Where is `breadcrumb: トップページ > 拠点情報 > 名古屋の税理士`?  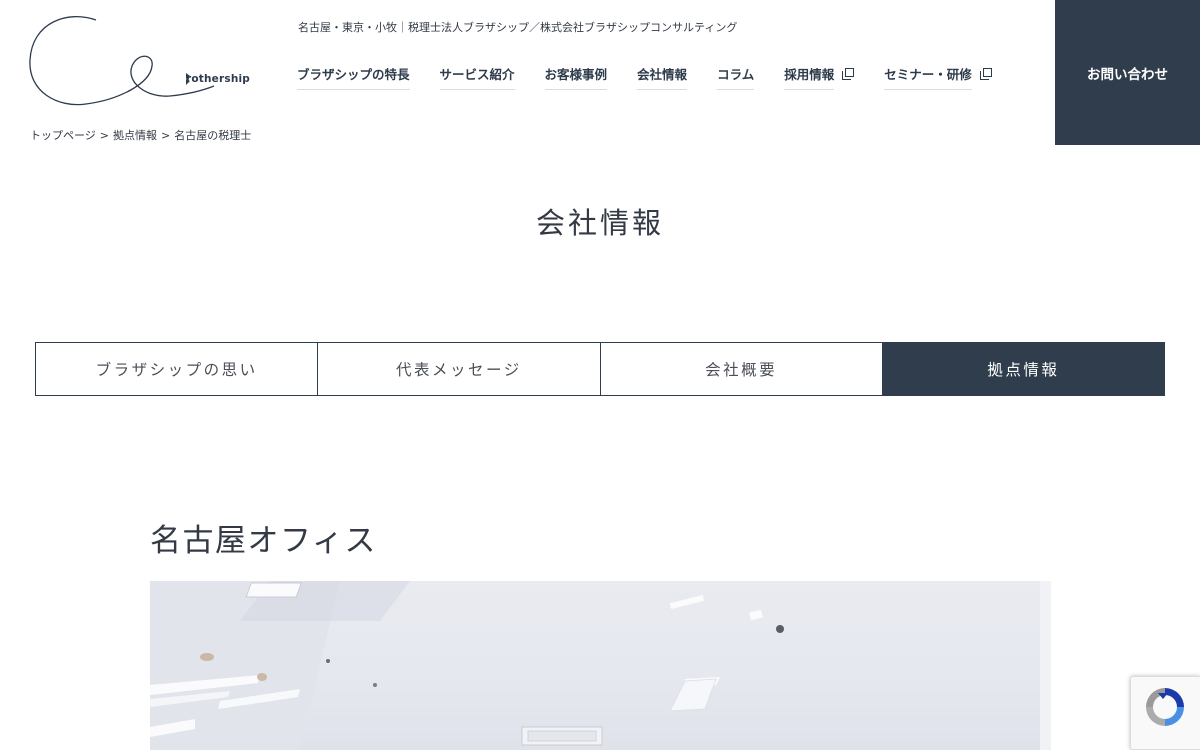
breadcrumb: トップページ > 拠点情報 > 名古屋の税理士 is located at coordinates (140, 135).